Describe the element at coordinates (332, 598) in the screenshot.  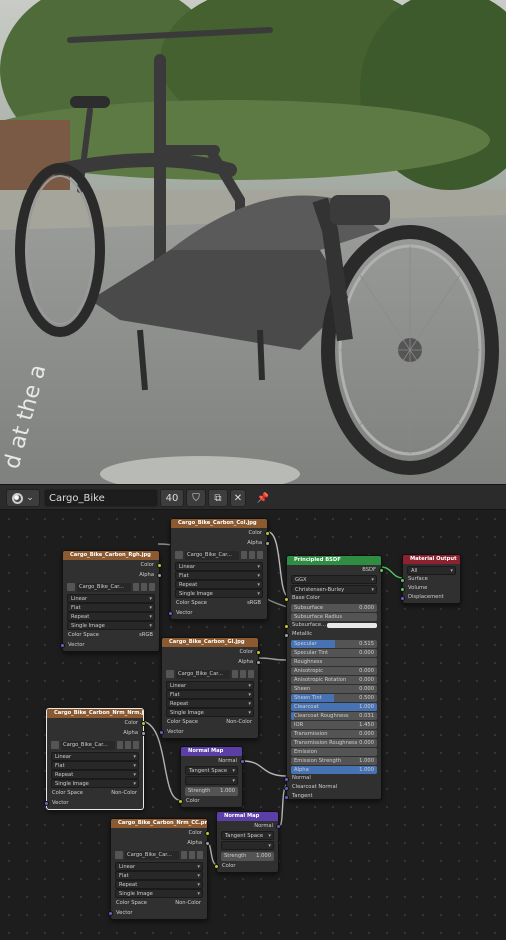
I see `socket-base-color-in: Base Color` at that location.